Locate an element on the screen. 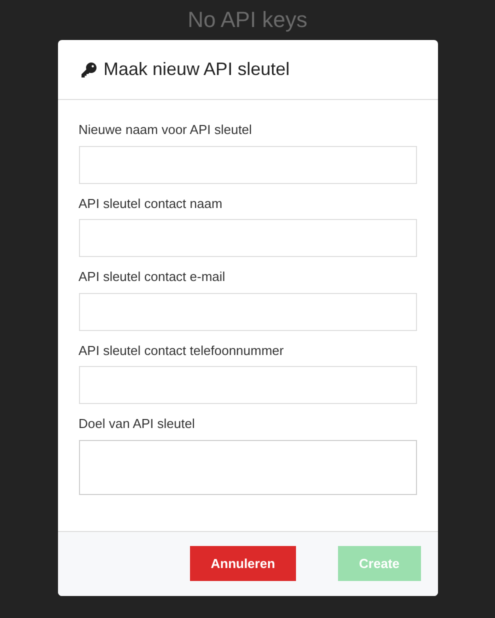 This screenshot has height=618, width=495. field-label: Nieuwe naam voor API sleutel is located at coordinates (165, 130).